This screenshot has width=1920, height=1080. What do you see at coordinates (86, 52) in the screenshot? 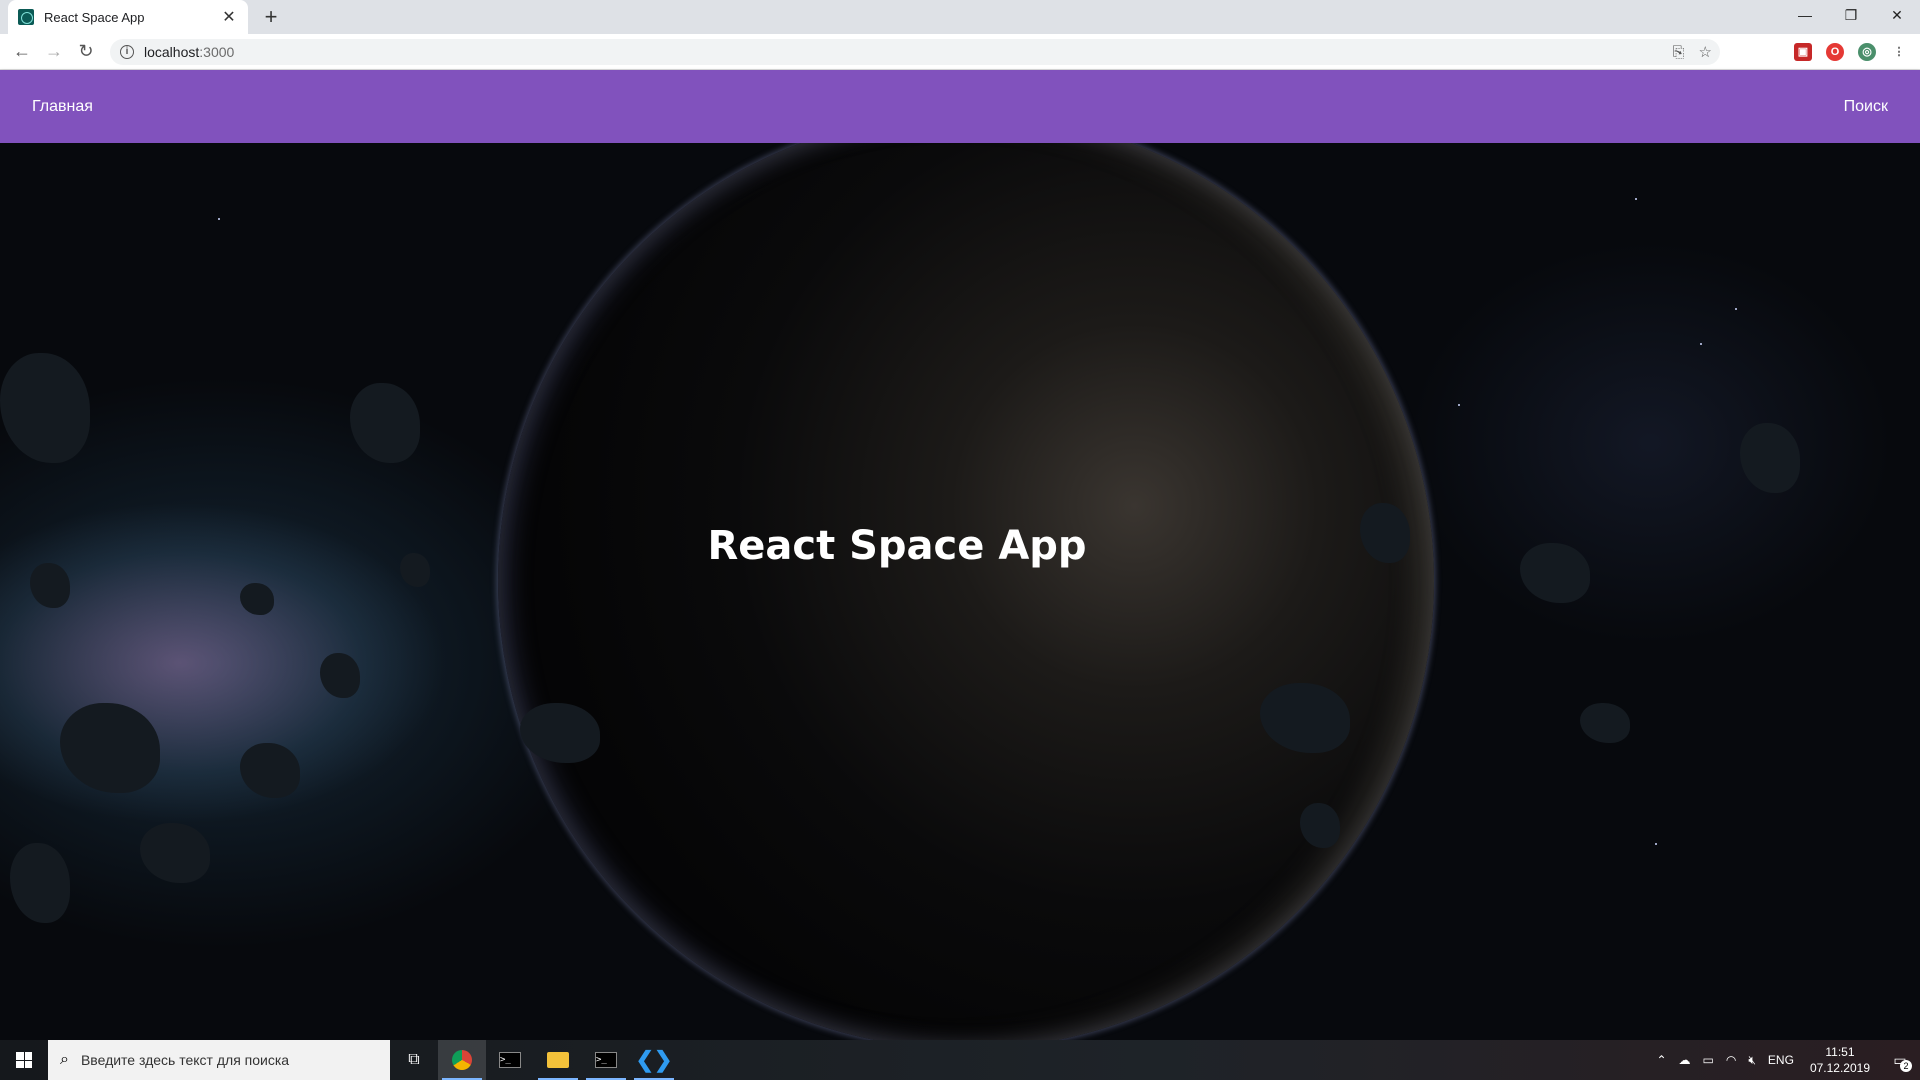
I see `reload-button: ↻` at bounding box center [86, 52].